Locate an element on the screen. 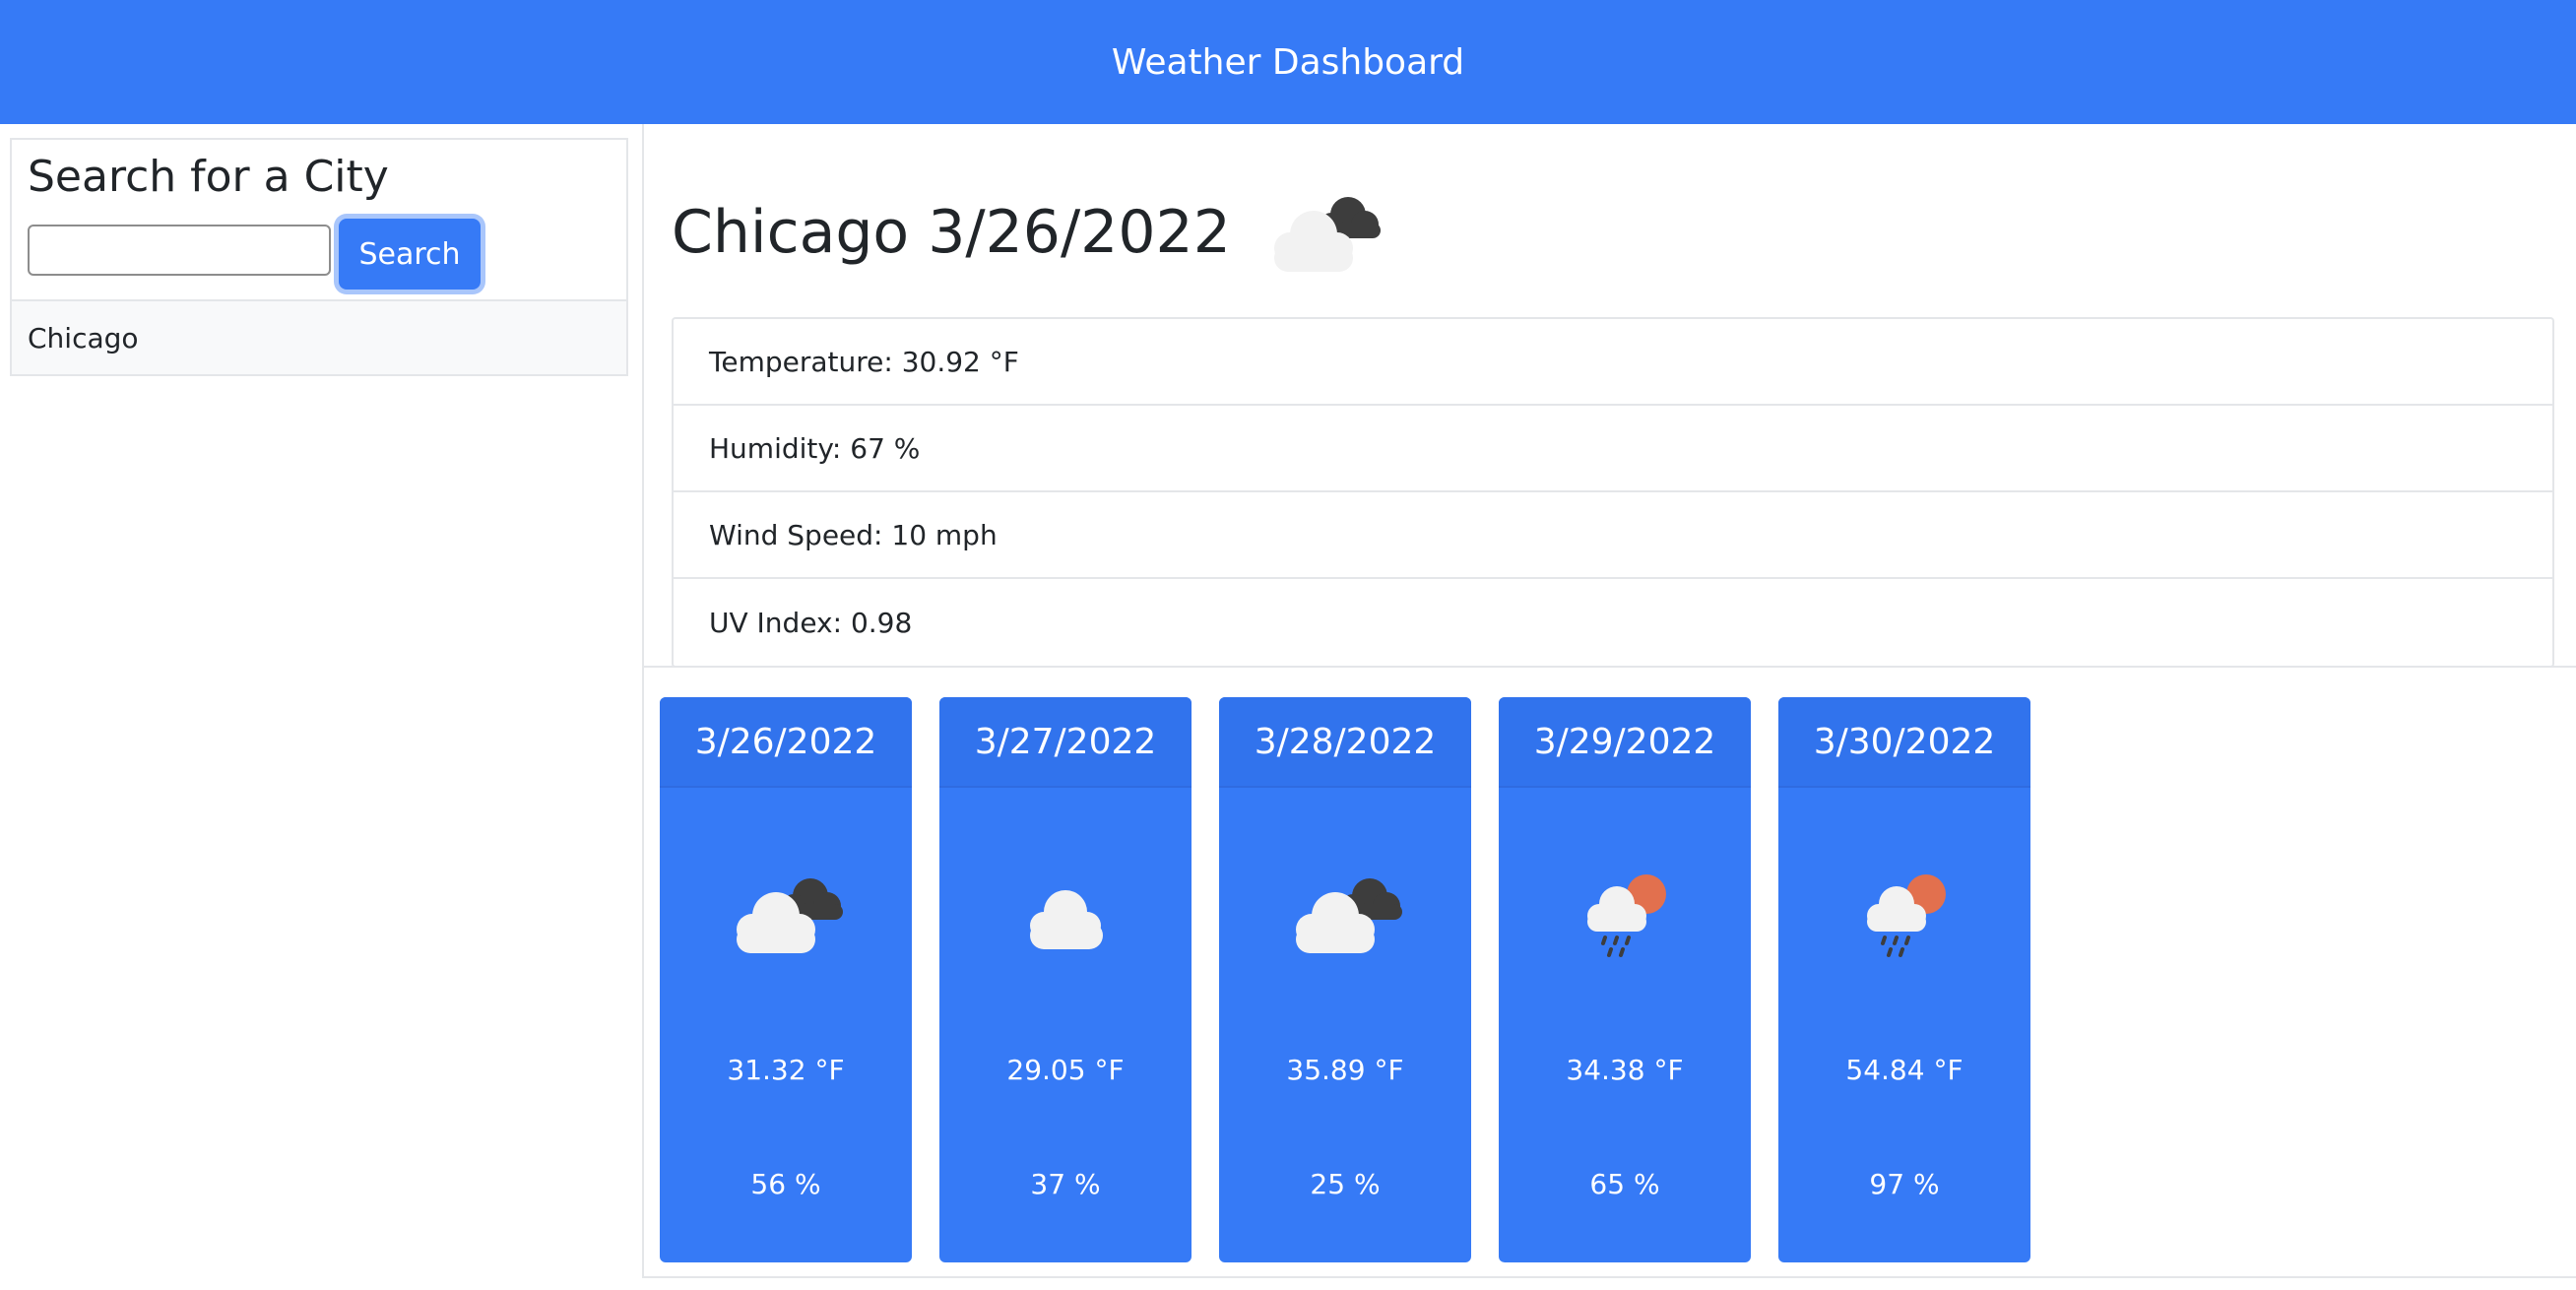  forecast-temp: 35.89 °F is located at coordinates (1345, 1070).